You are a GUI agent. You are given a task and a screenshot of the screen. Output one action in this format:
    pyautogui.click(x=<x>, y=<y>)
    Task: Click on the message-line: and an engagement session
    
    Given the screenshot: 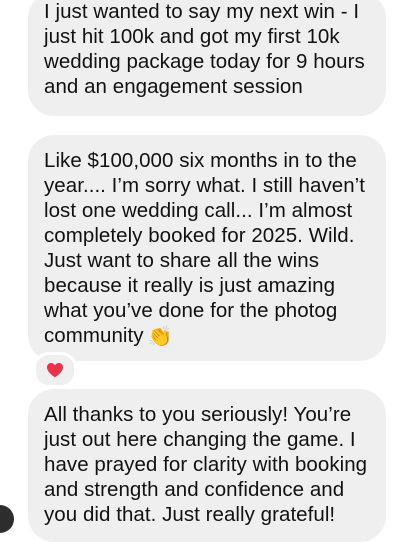 What is the action you would take?
    pyautogui.click(x=173, y=86)
    